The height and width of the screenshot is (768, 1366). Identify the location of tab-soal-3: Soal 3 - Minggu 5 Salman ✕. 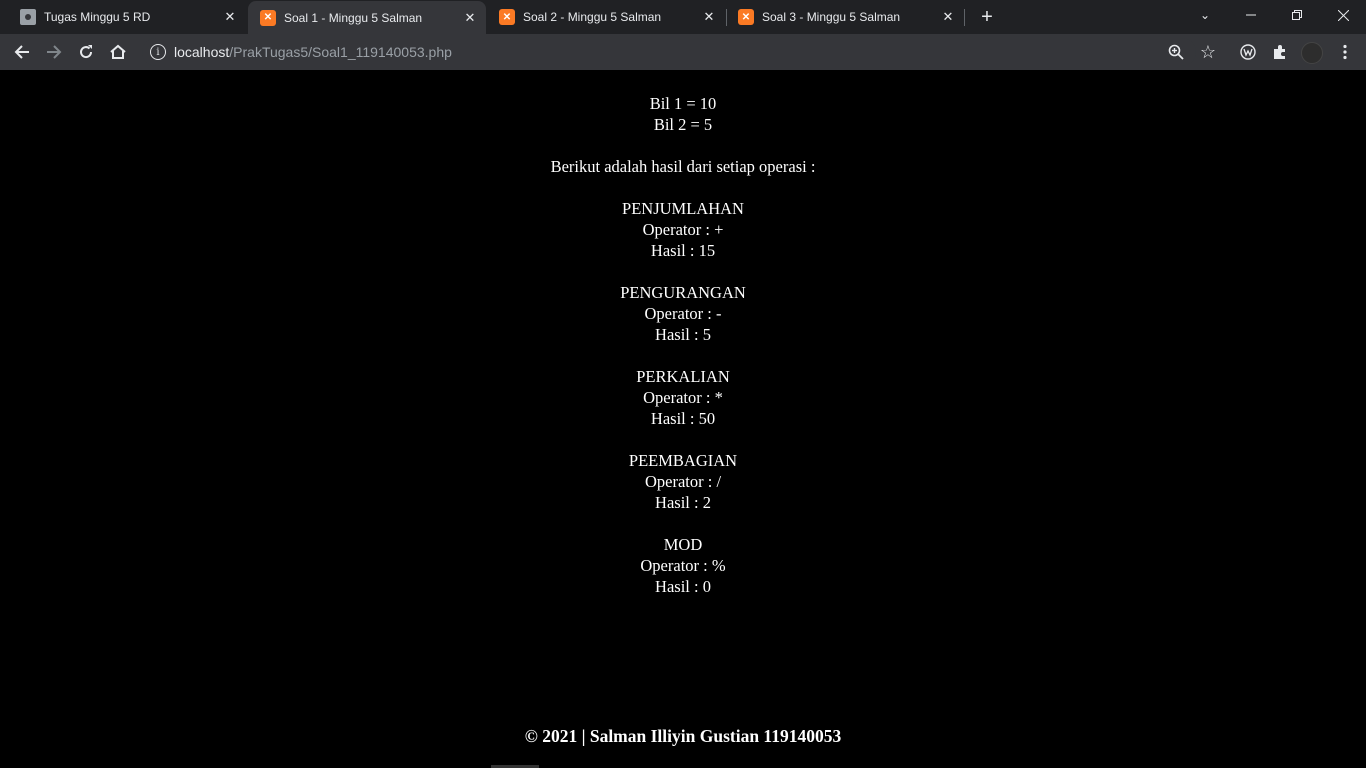
(845, 17).